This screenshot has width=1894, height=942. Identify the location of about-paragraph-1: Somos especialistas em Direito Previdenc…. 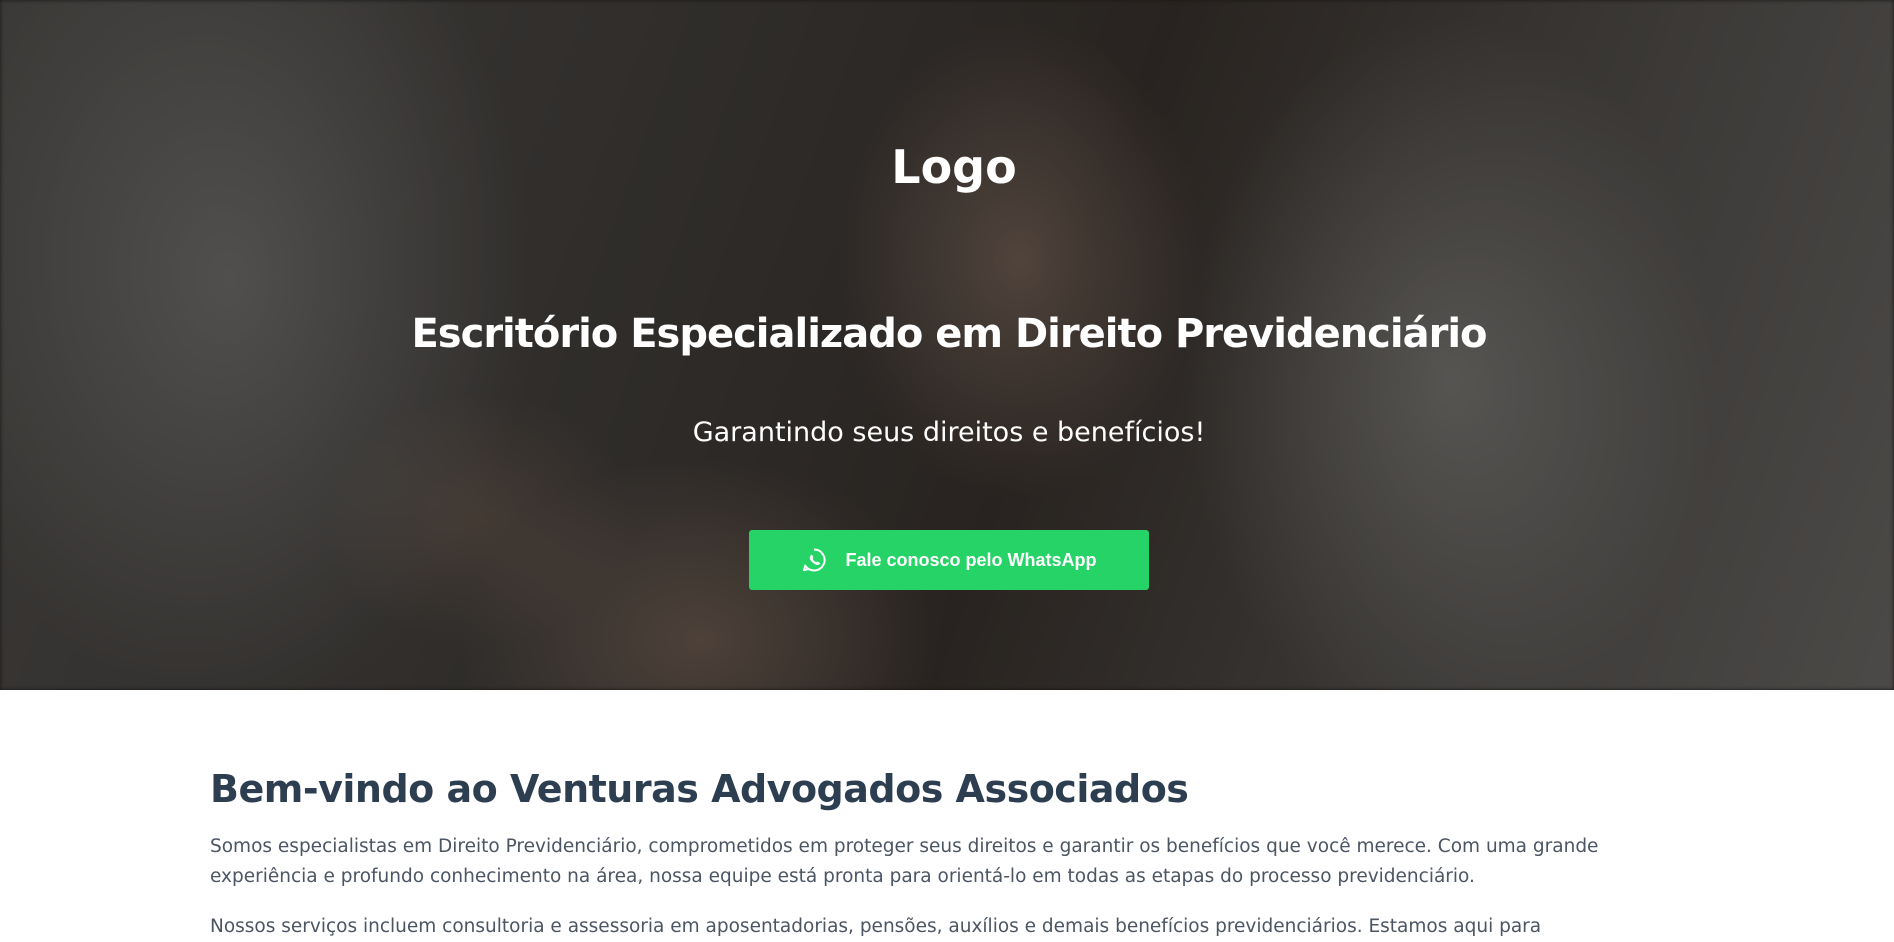
(904, 861).